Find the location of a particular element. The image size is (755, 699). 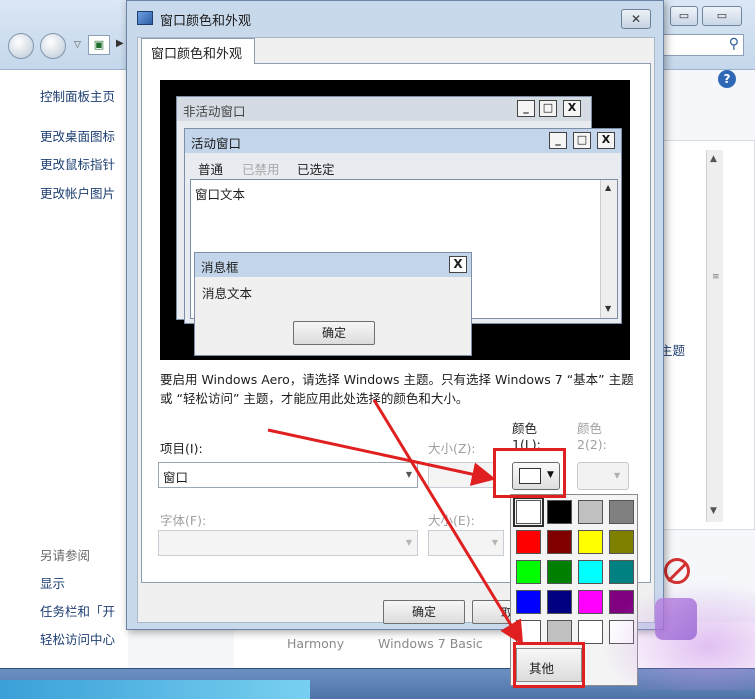

annotation-arrows is located at coordinates (395, 522).